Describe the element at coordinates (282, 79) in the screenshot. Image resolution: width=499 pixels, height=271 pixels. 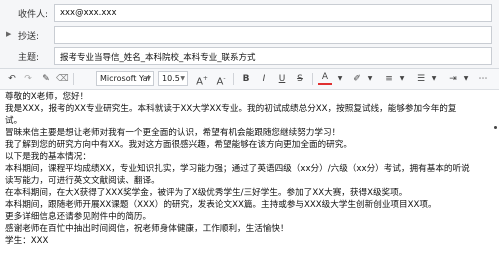
I see `underline-icon: U` at that location.